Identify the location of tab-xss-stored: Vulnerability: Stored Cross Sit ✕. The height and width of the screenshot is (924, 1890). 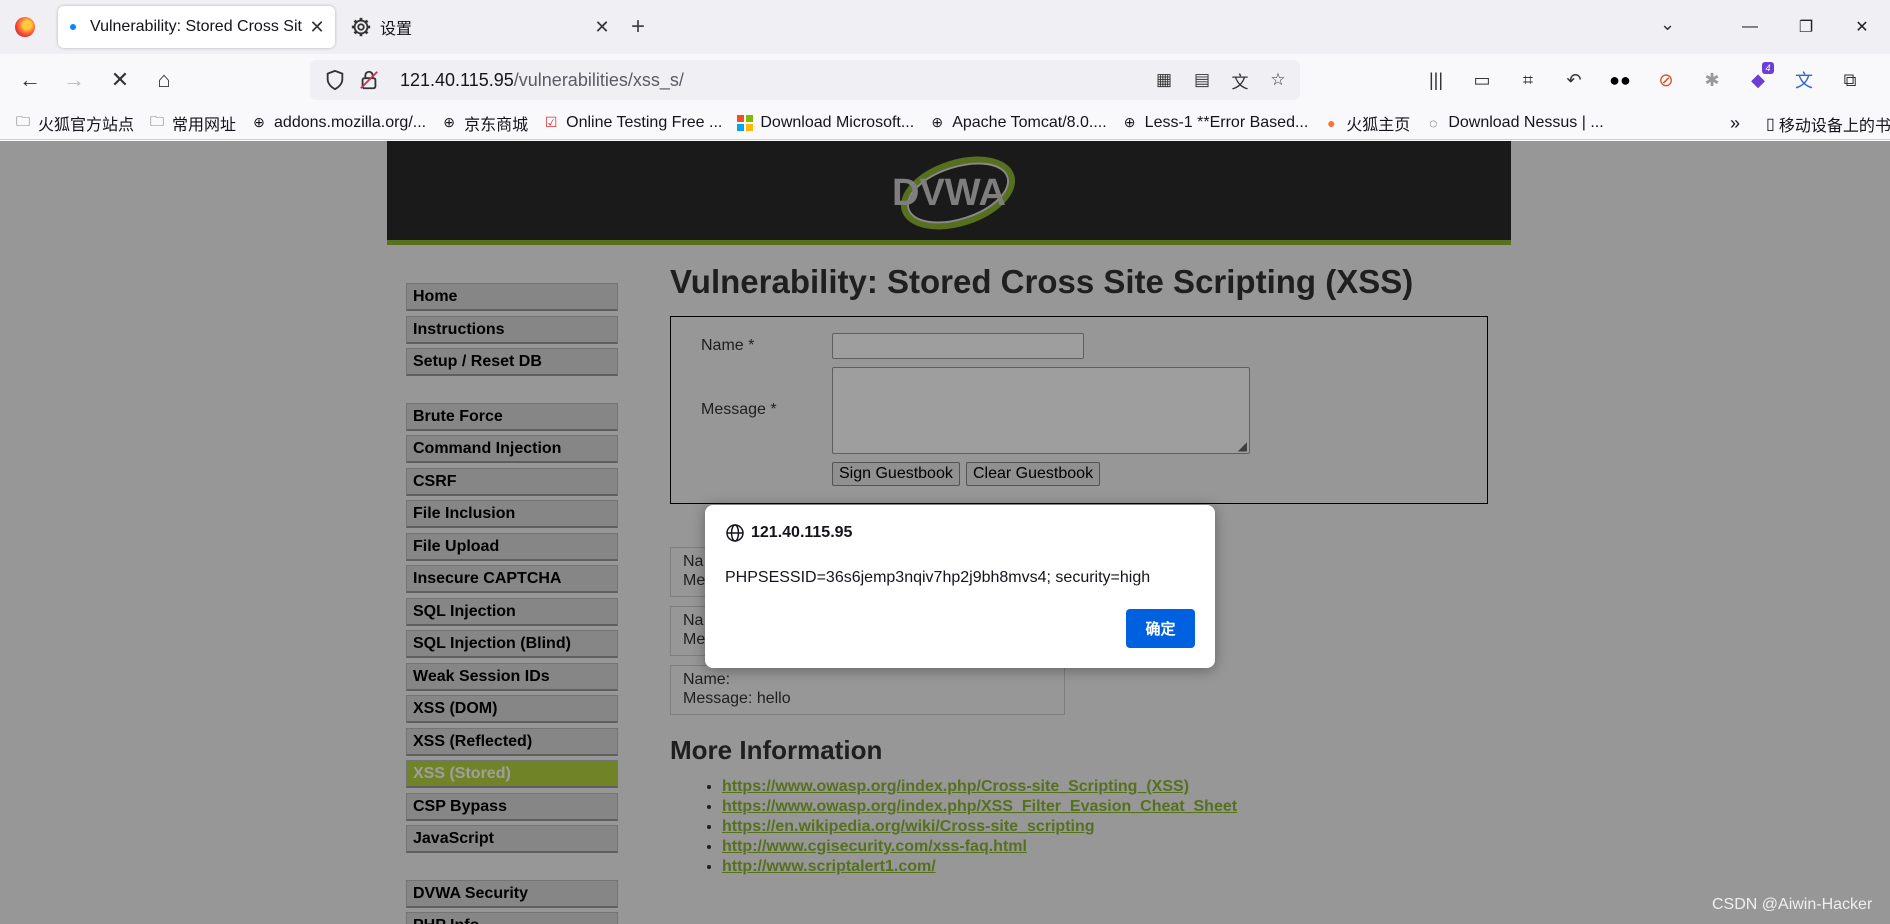
(196, 27).